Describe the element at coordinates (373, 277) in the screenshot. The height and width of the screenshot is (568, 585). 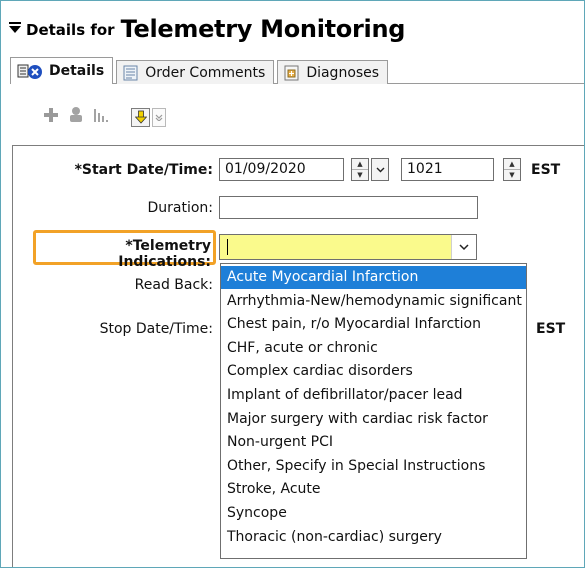
I see `dropdown-option: Acute Myocardial Infarction` at that location.